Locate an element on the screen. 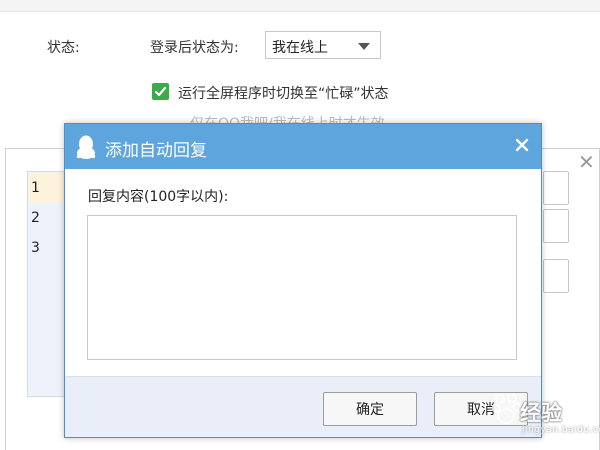 This screenshot has width=600, height=450. baidu-jingyan-watermark: 经验 jingyan.baidu.com is located at coordinates (546, 415).